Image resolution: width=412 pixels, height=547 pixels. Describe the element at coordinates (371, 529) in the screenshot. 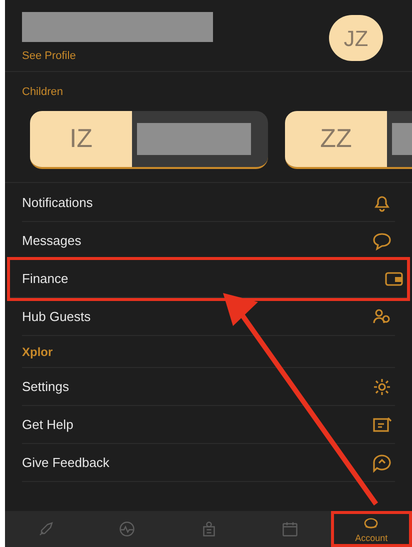

I see `nav-tab: Account` at that location.